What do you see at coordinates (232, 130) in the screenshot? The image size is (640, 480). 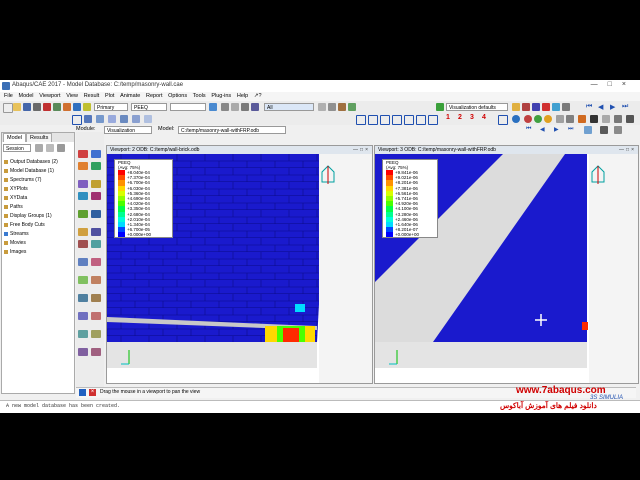 I see `model-select: C:/temp/masonry-wall-withFRP.odb` at bounding box center [232, 130].